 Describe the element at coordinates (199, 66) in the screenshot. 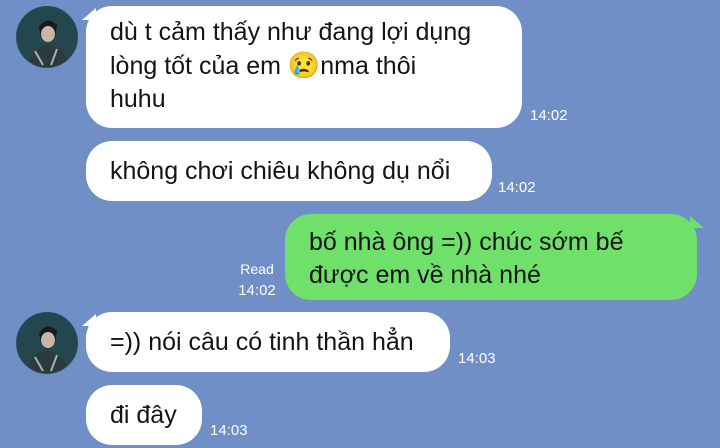

I see `message-text: lòng tốt của em` at that location.